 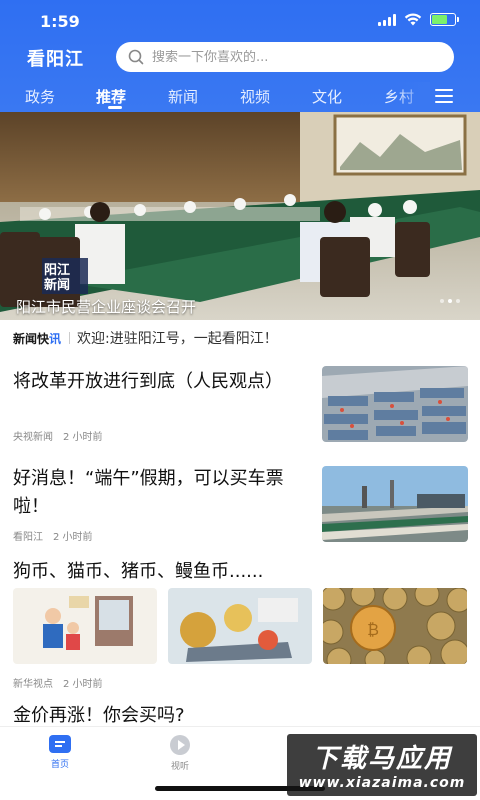 What do you see at coordinates (395, 626) in the screenshot?
I see `article-thumbnail: ₿` at bounding box center [395, 626].